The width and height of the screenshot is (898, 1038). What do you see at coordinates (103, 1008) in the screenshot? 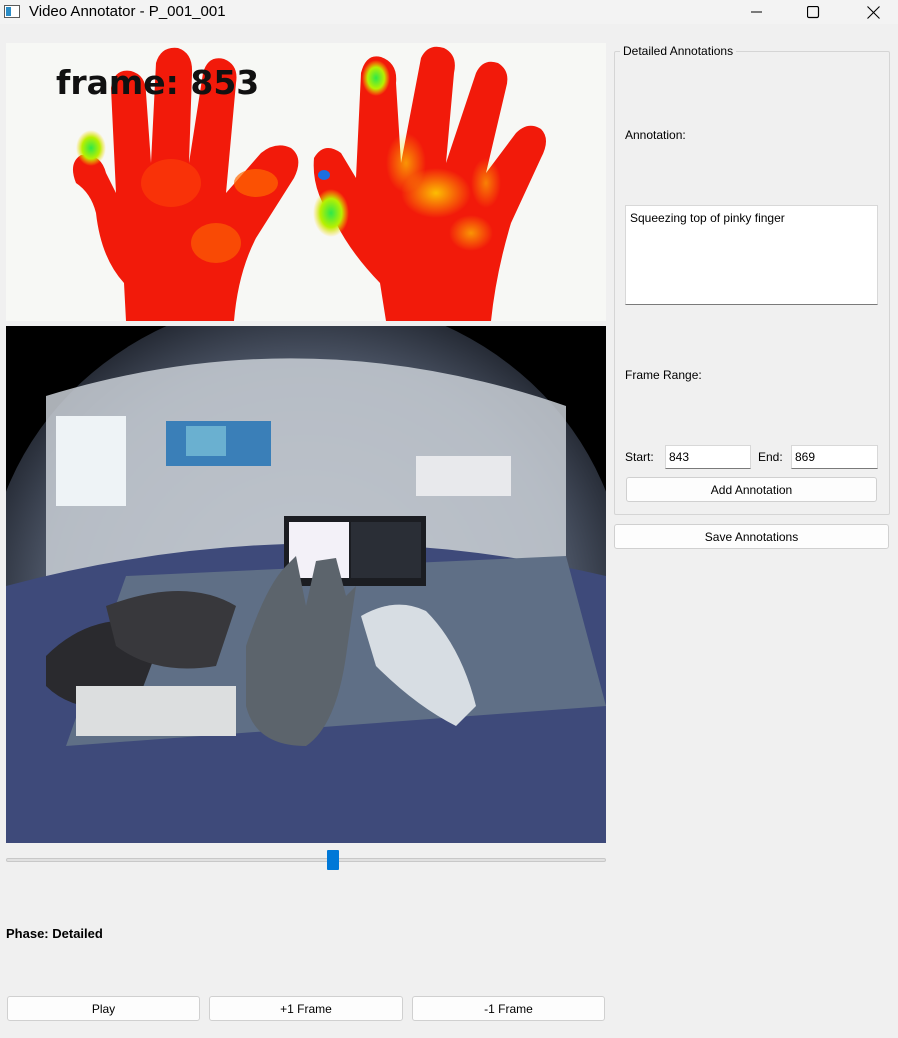
I see `play-button: Play` at bounding box center [103, 1008].